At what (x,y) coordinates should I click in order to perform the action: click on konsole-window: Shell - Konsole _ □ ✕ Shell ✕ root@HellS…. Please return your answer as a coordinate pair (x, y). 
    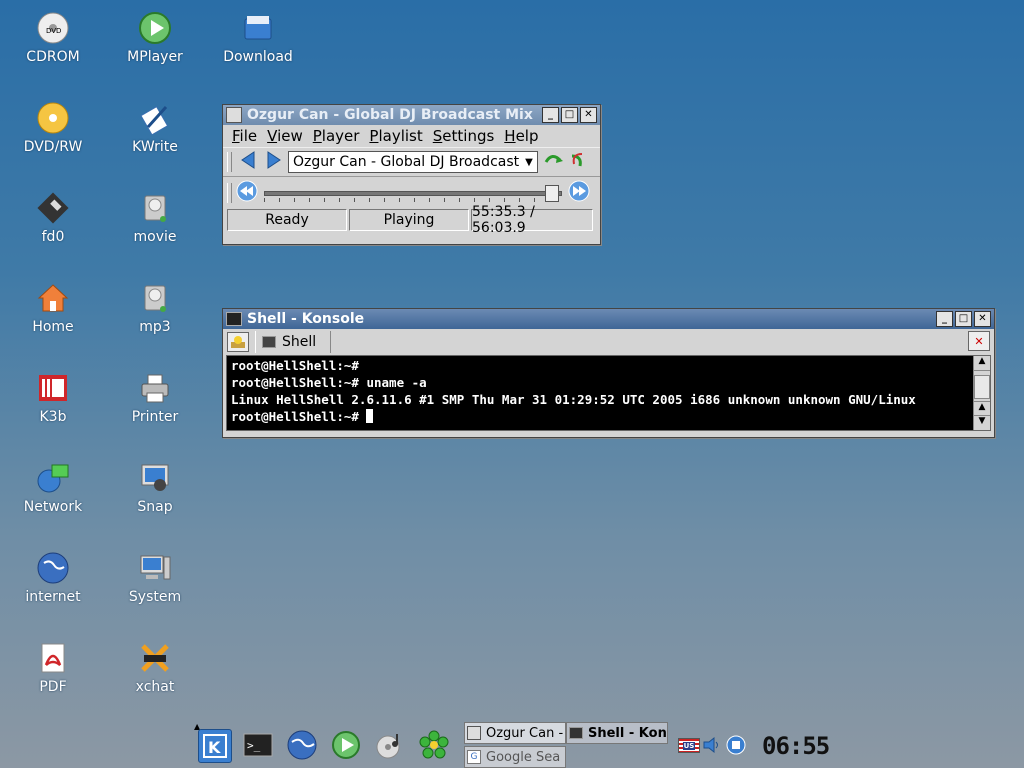
    Looking at the image, I should click on (608, 373).